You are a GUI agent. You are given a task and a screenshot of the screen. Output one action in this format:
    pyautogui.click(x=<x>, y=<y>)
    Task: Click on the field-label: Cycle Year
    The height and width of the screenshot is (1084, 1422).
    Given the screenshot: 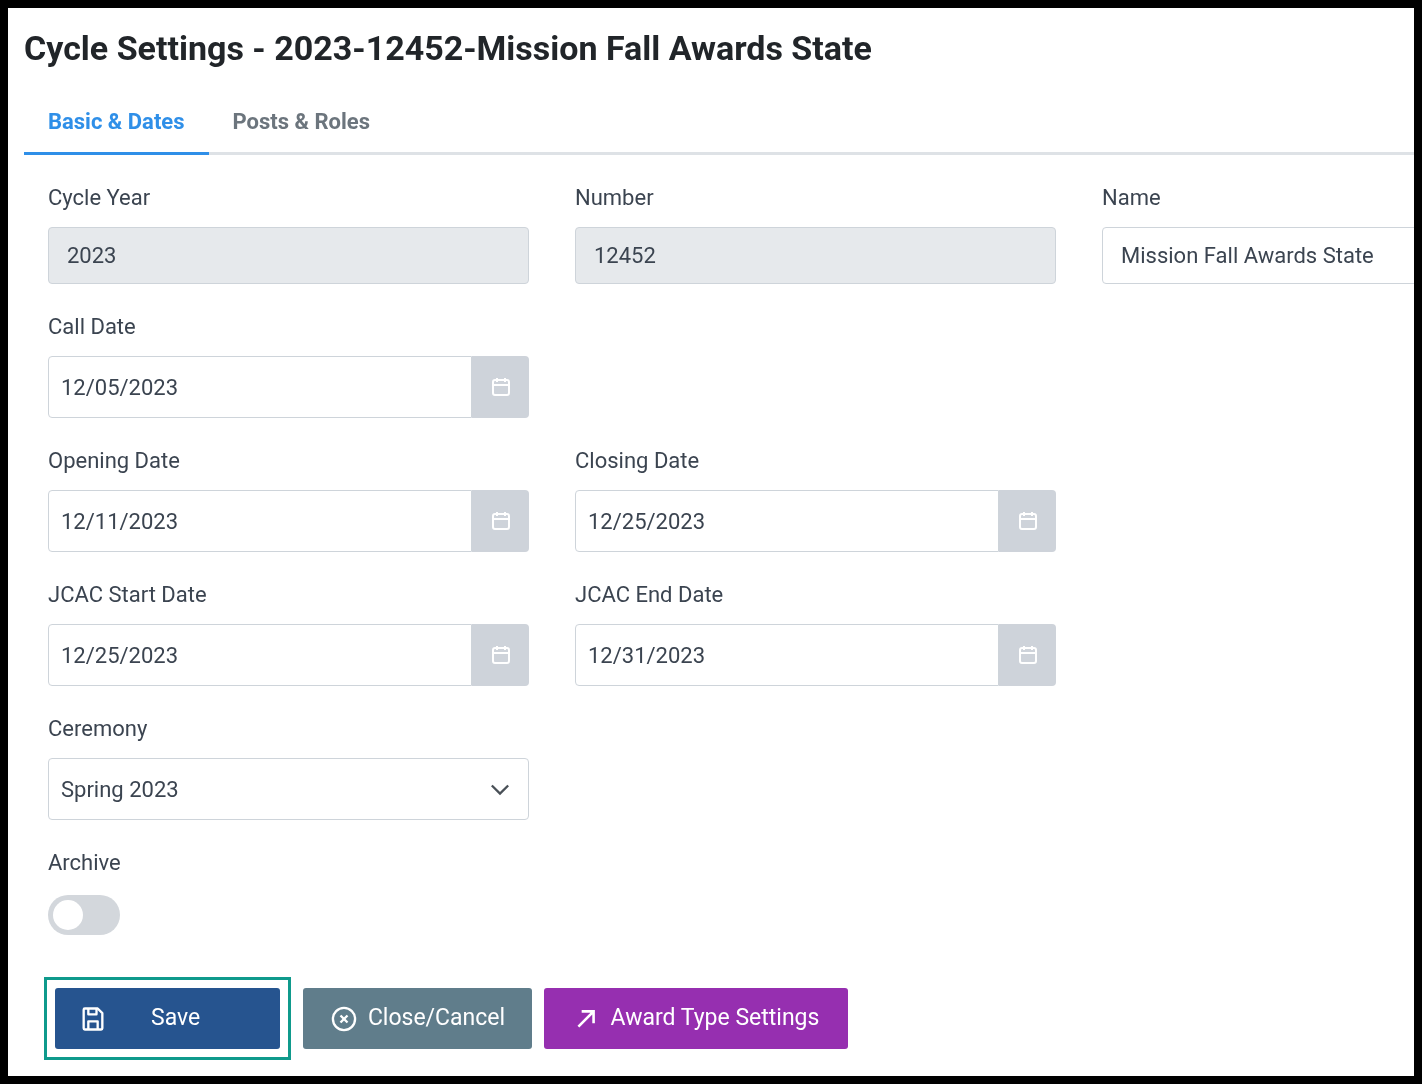 What is the action you would take?
    pyautogui.click(x=99, y=198)
    